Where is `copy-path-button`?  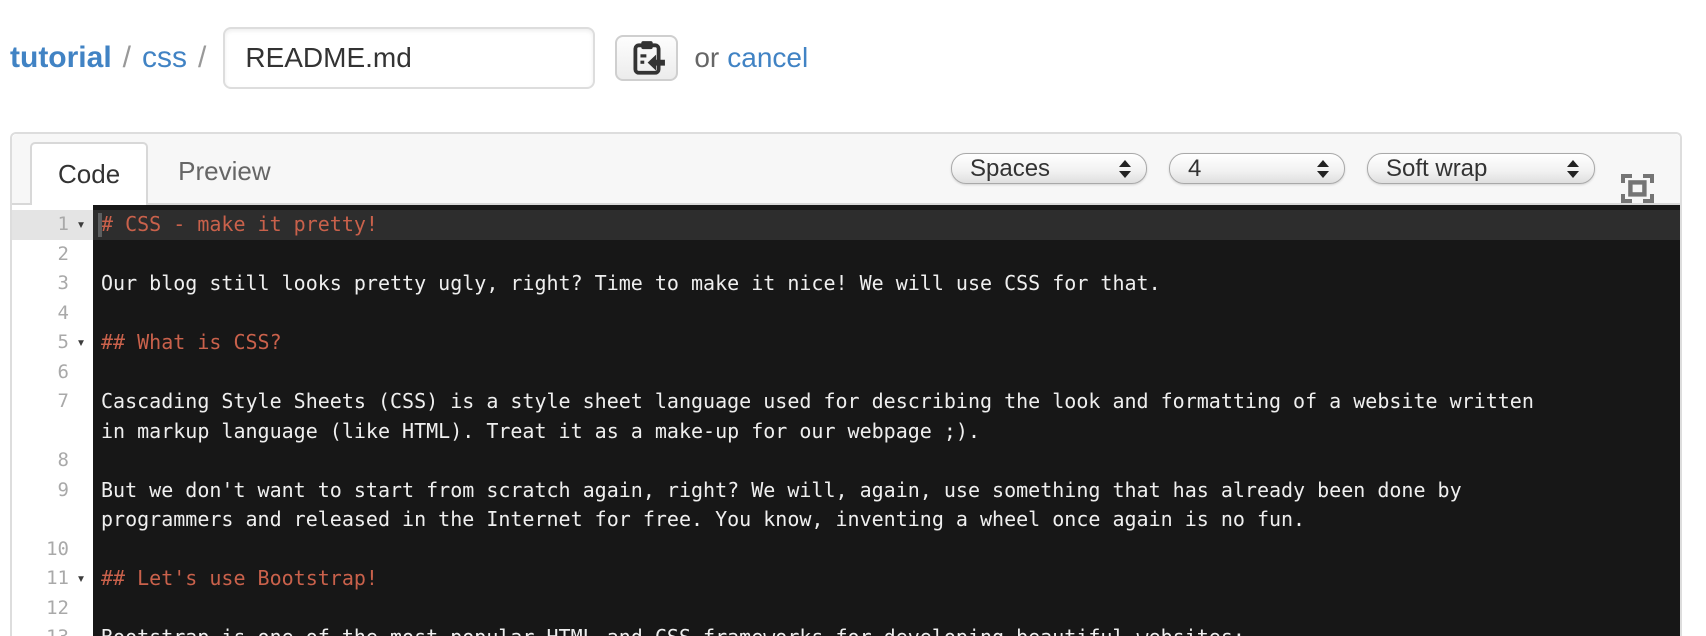 copy-path-button is located at coordinates (647, 58).